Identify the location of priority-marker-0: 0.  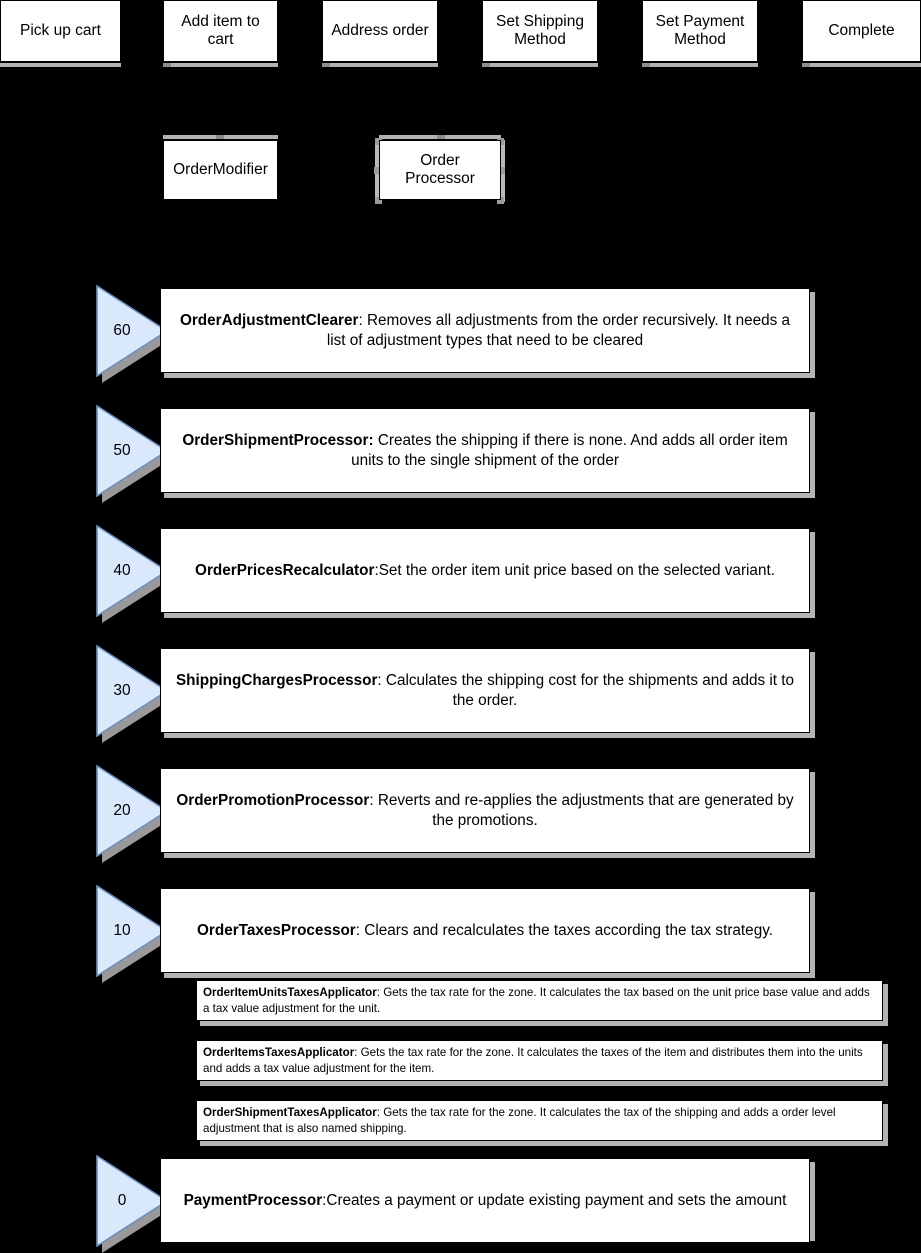
(135, 1204).